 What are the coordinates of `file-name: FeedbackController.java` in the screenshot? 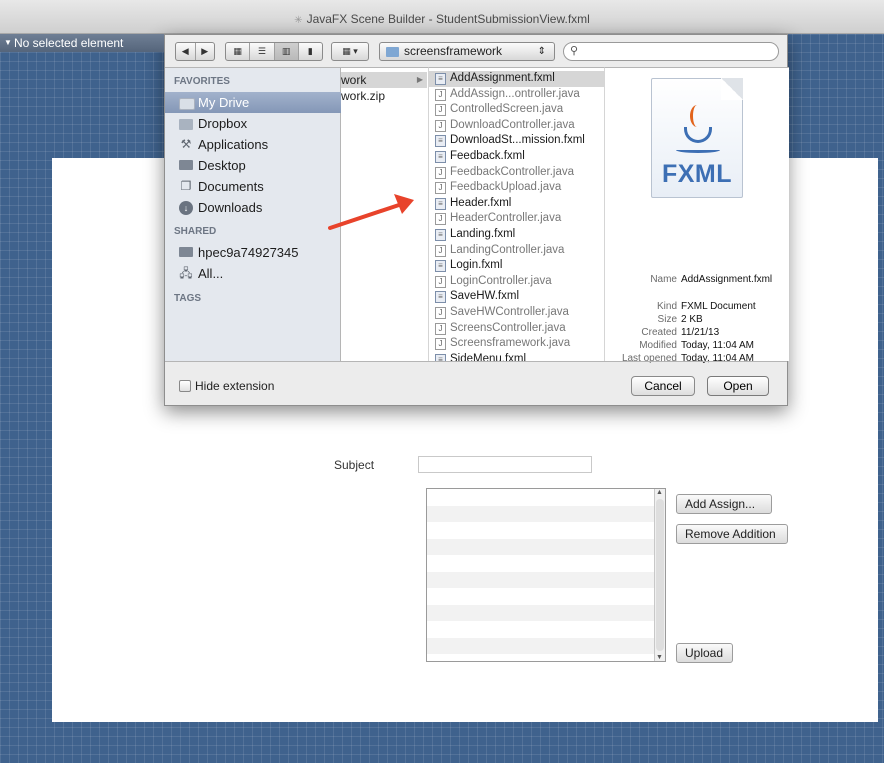 It's located at (512, 171).